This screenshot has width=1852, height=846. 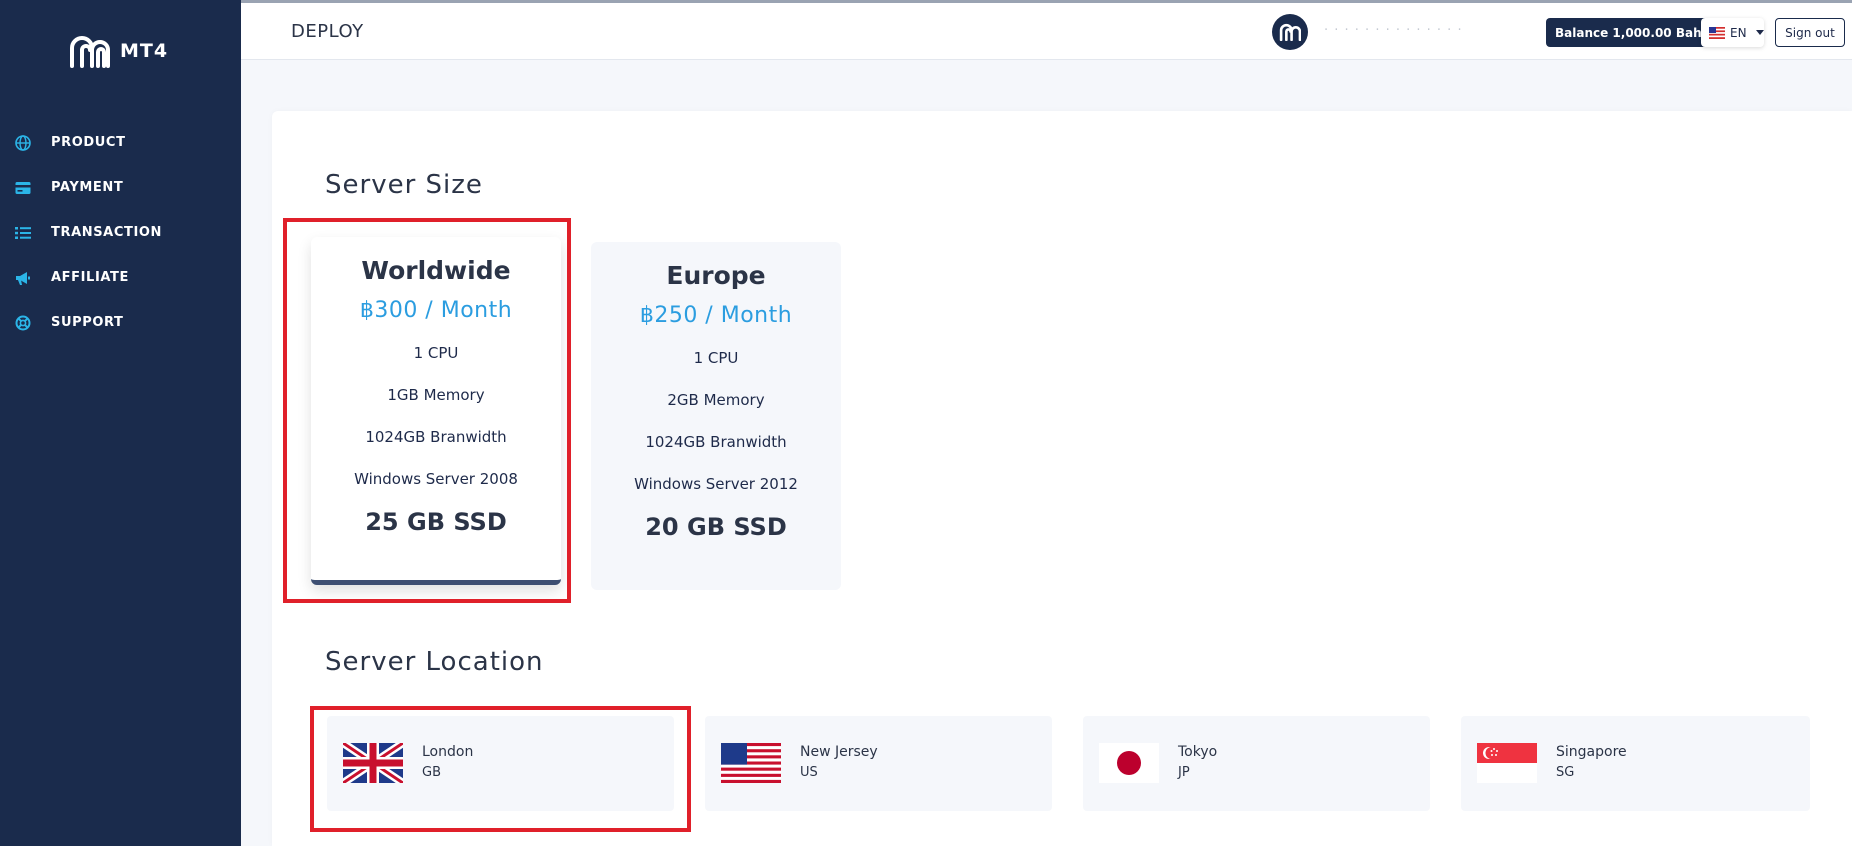 I want to click on avatar-logo-icon, so click(x=1290, y=32).